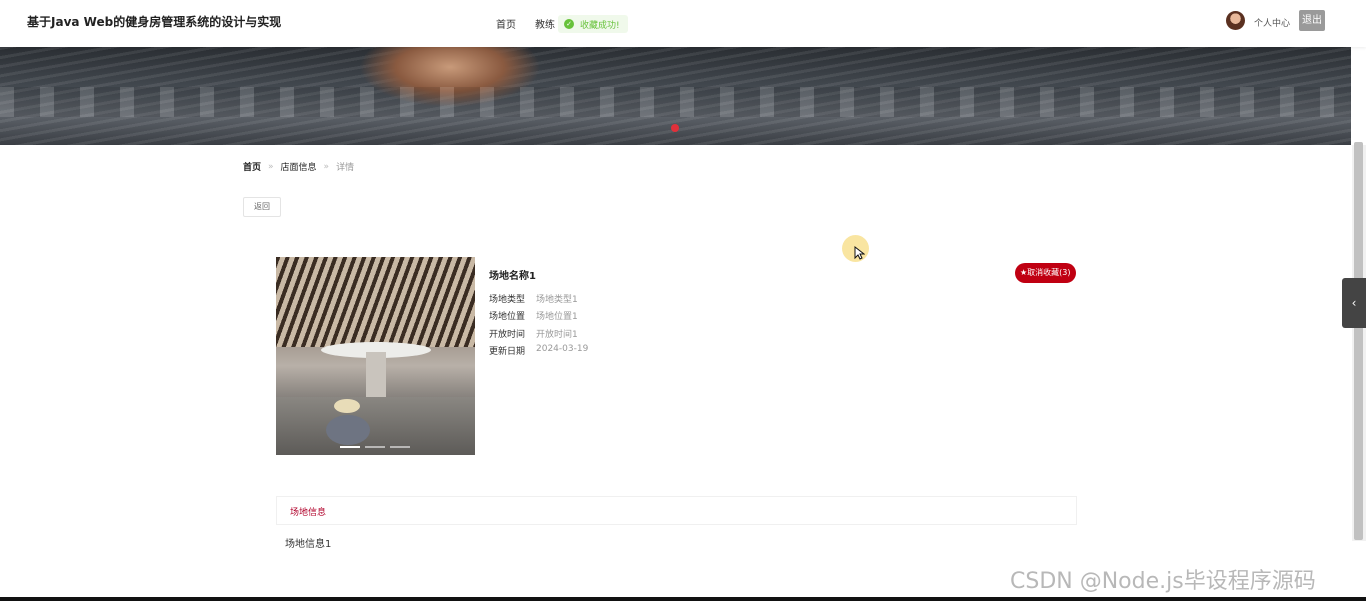 The height and width of the screenshot is (601, 1366). Describe the element at coordinates (262, 207) in the screenshot. I see `back-button: 返回` at that location.